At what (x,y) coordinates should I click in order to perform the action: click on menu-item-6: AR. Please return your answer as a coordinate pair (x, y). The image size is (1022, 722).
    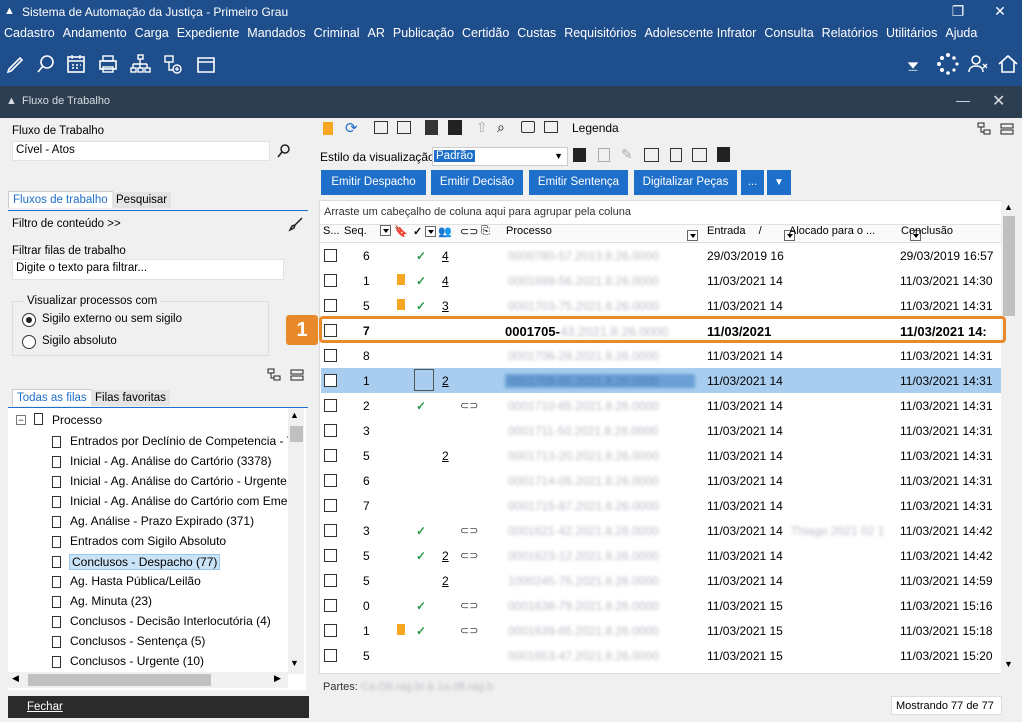
    Looking at the image, I should click on (376, 34).